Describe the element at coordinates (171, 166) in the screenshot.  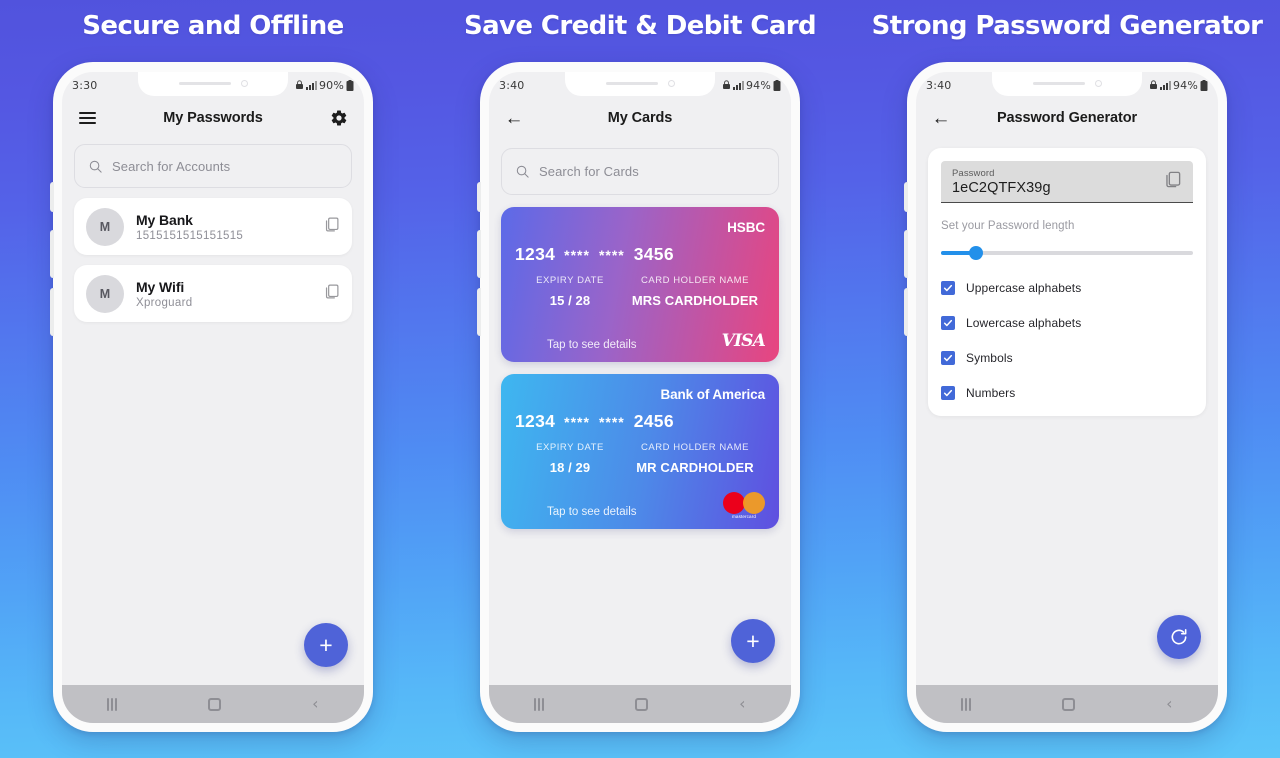
I see `search-input: Search for Accounts` at that location.